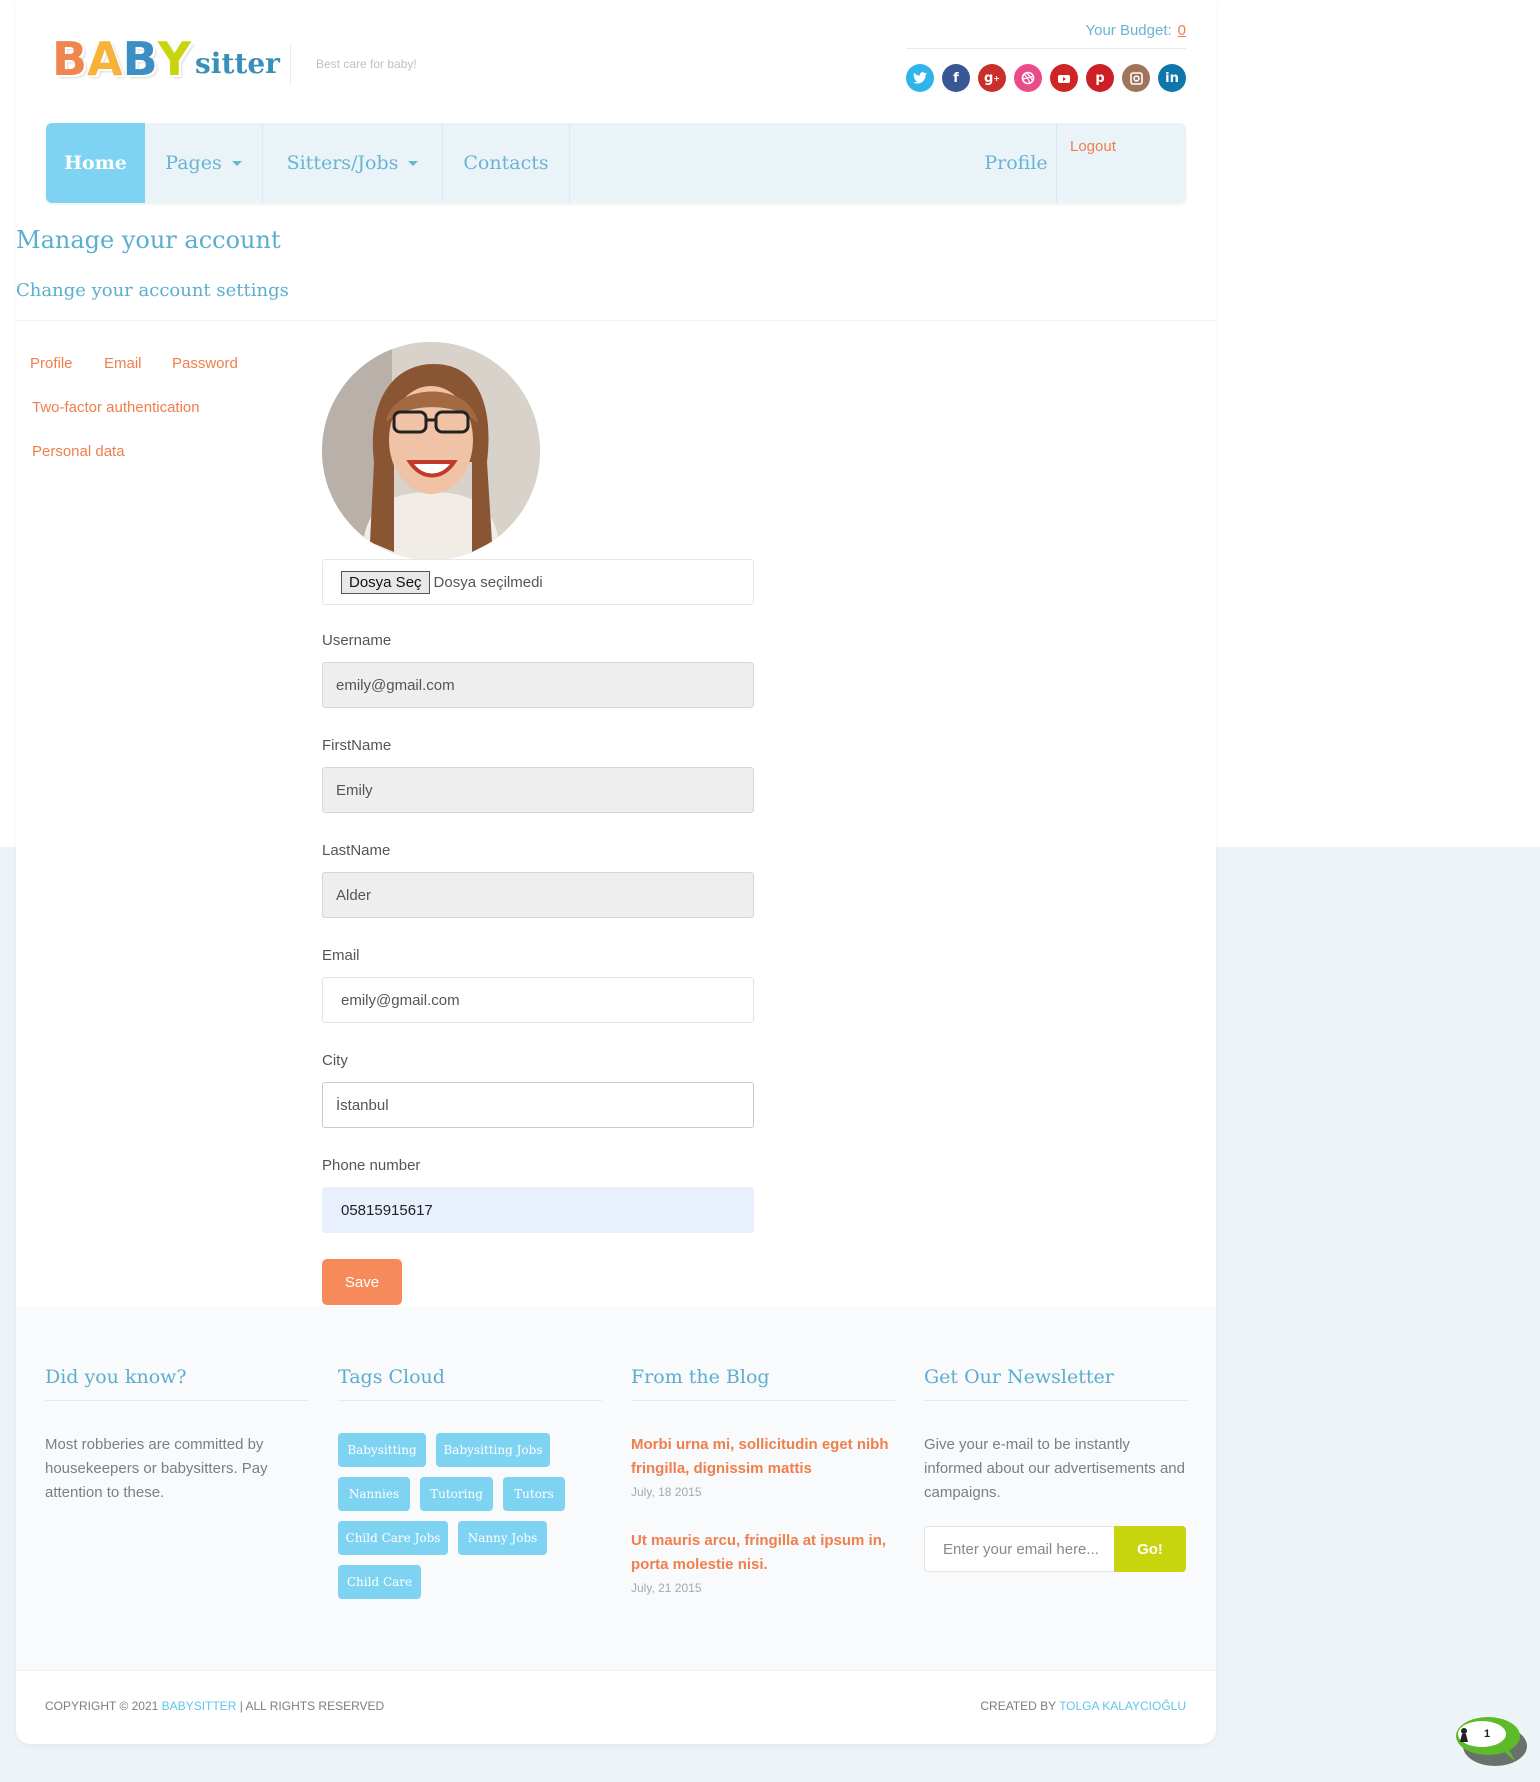  I want to click on tag-babysitting: Babysitting, so click(382, 1450).